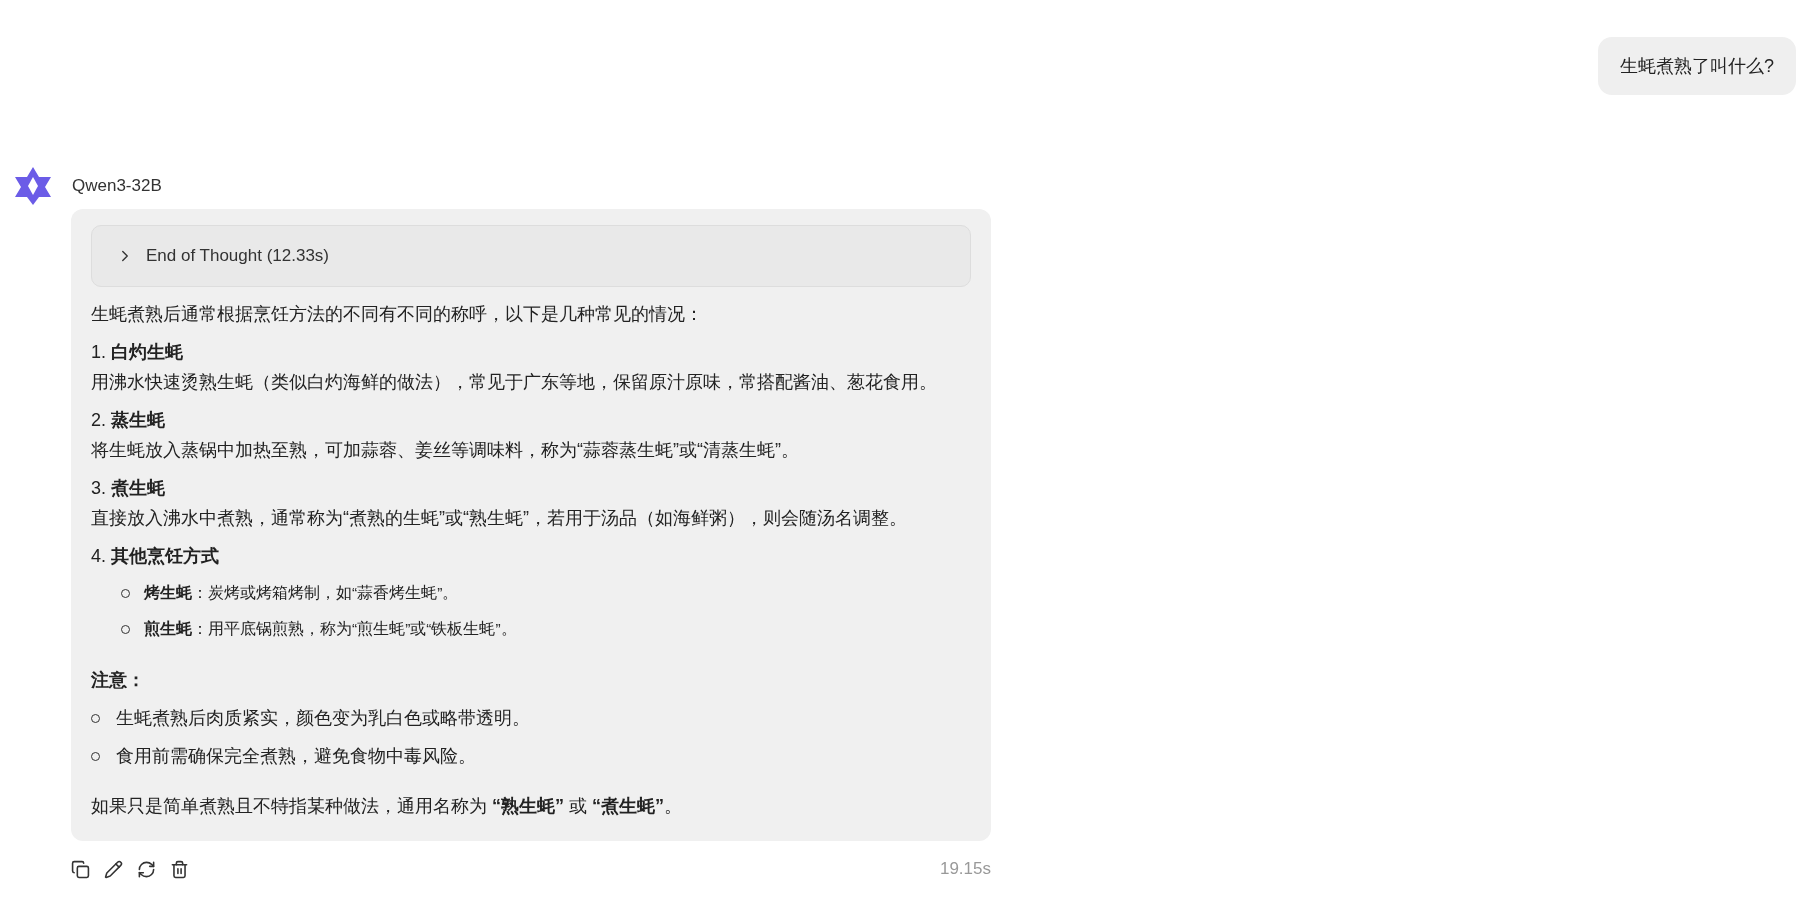  Describe the element at coordinates (531, 256) in the screenshot. I see `thought-toggle: End of Thought (12.33s)` at that location.